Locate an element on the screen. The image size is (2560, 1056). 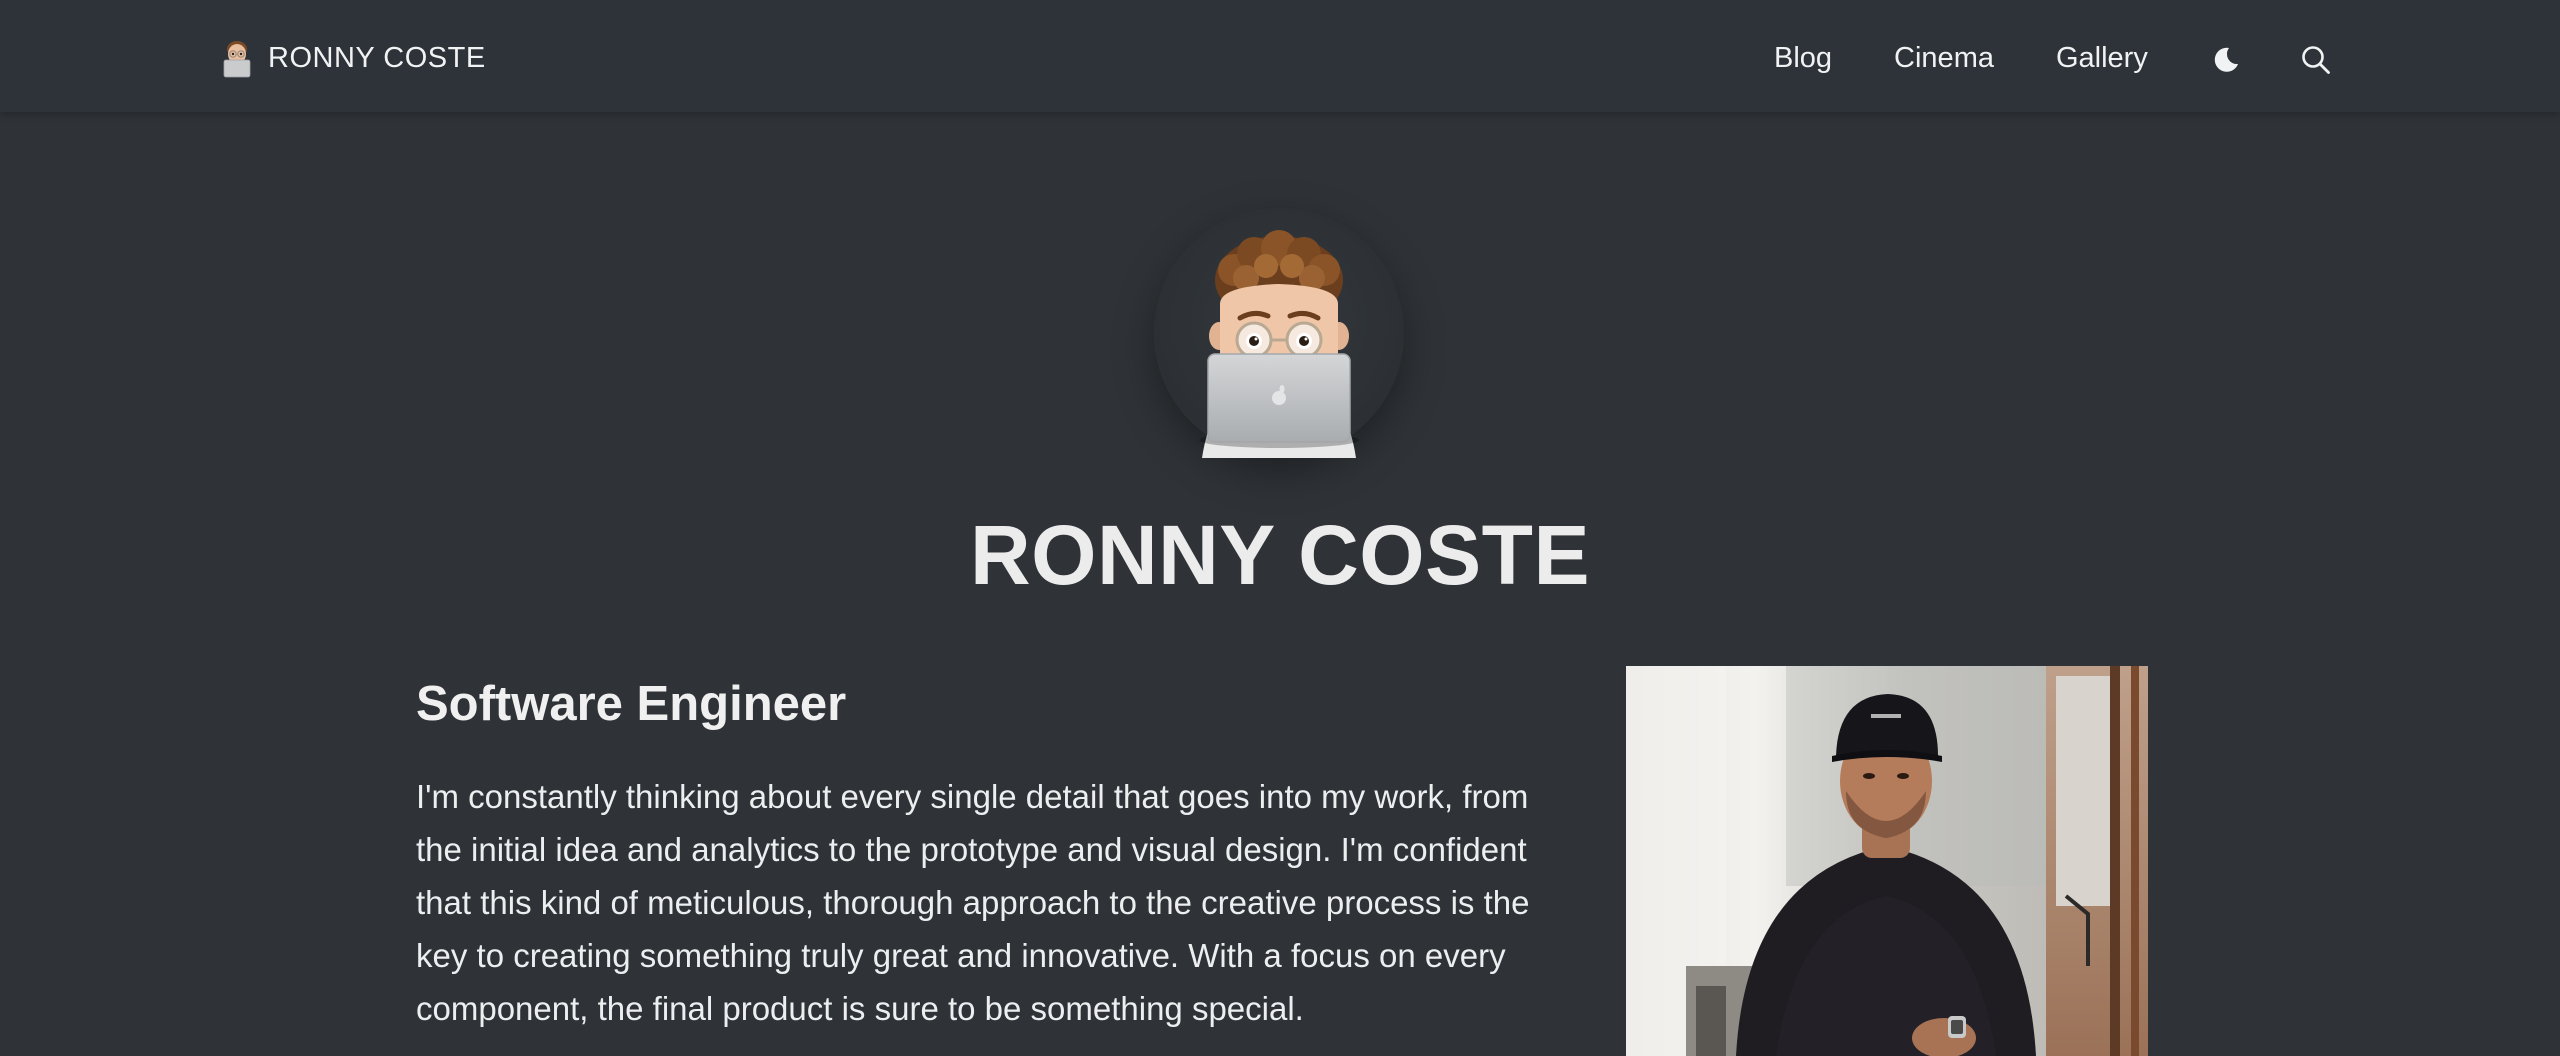
brand-link: RONNY COSTE is located at coordinates (353, 58).